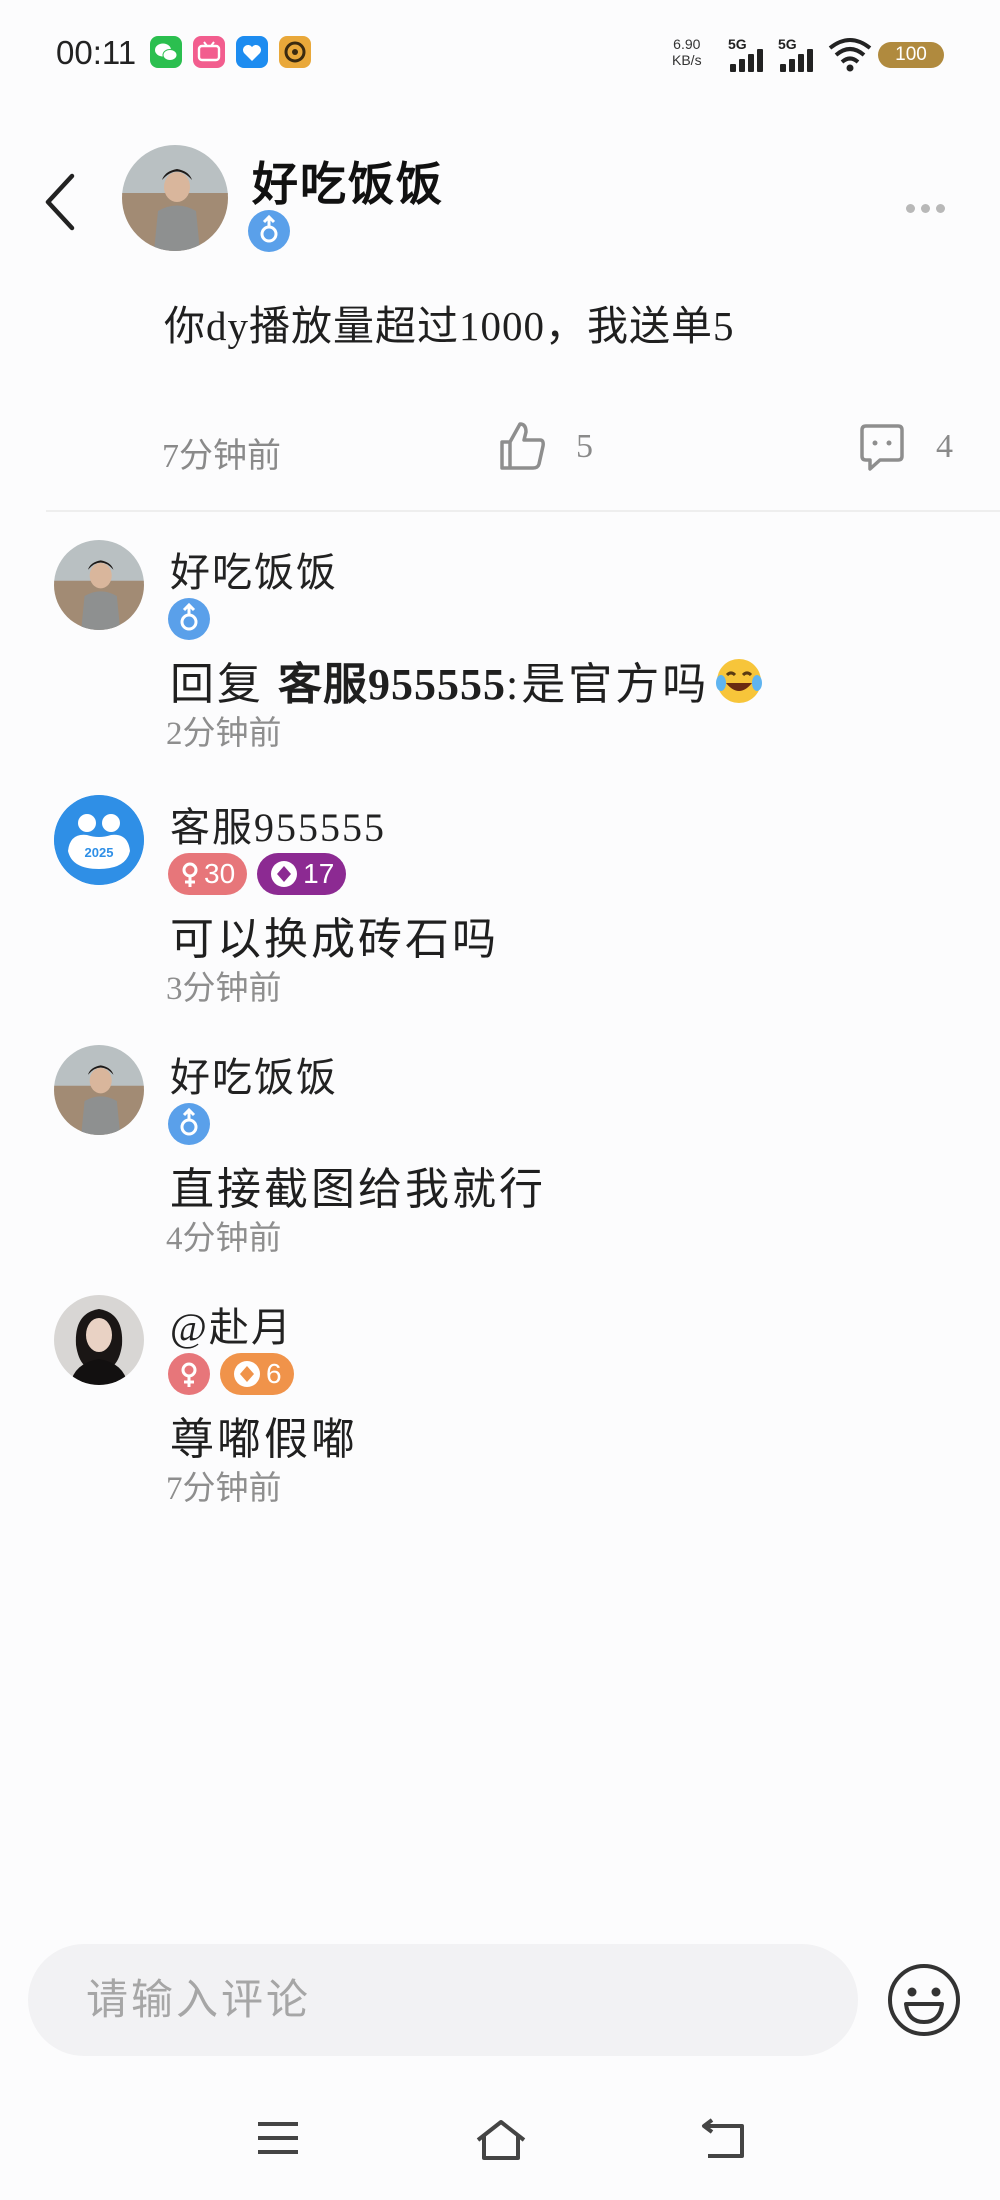 This screenshot has height=2200, width=1000. I want to click on diamond-level-value: 6, so click(274, 1373).